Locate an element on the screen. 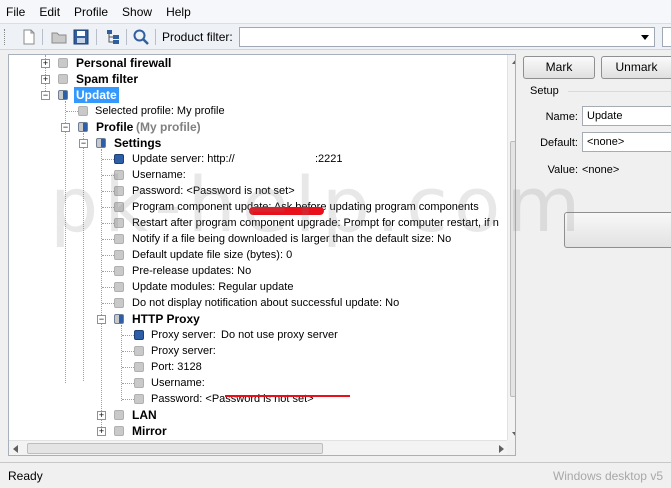 Image resolution: width=671 pixels, height=488 pixels. tree-item-proxy-username: Username: is located at coordinates (254, 383).